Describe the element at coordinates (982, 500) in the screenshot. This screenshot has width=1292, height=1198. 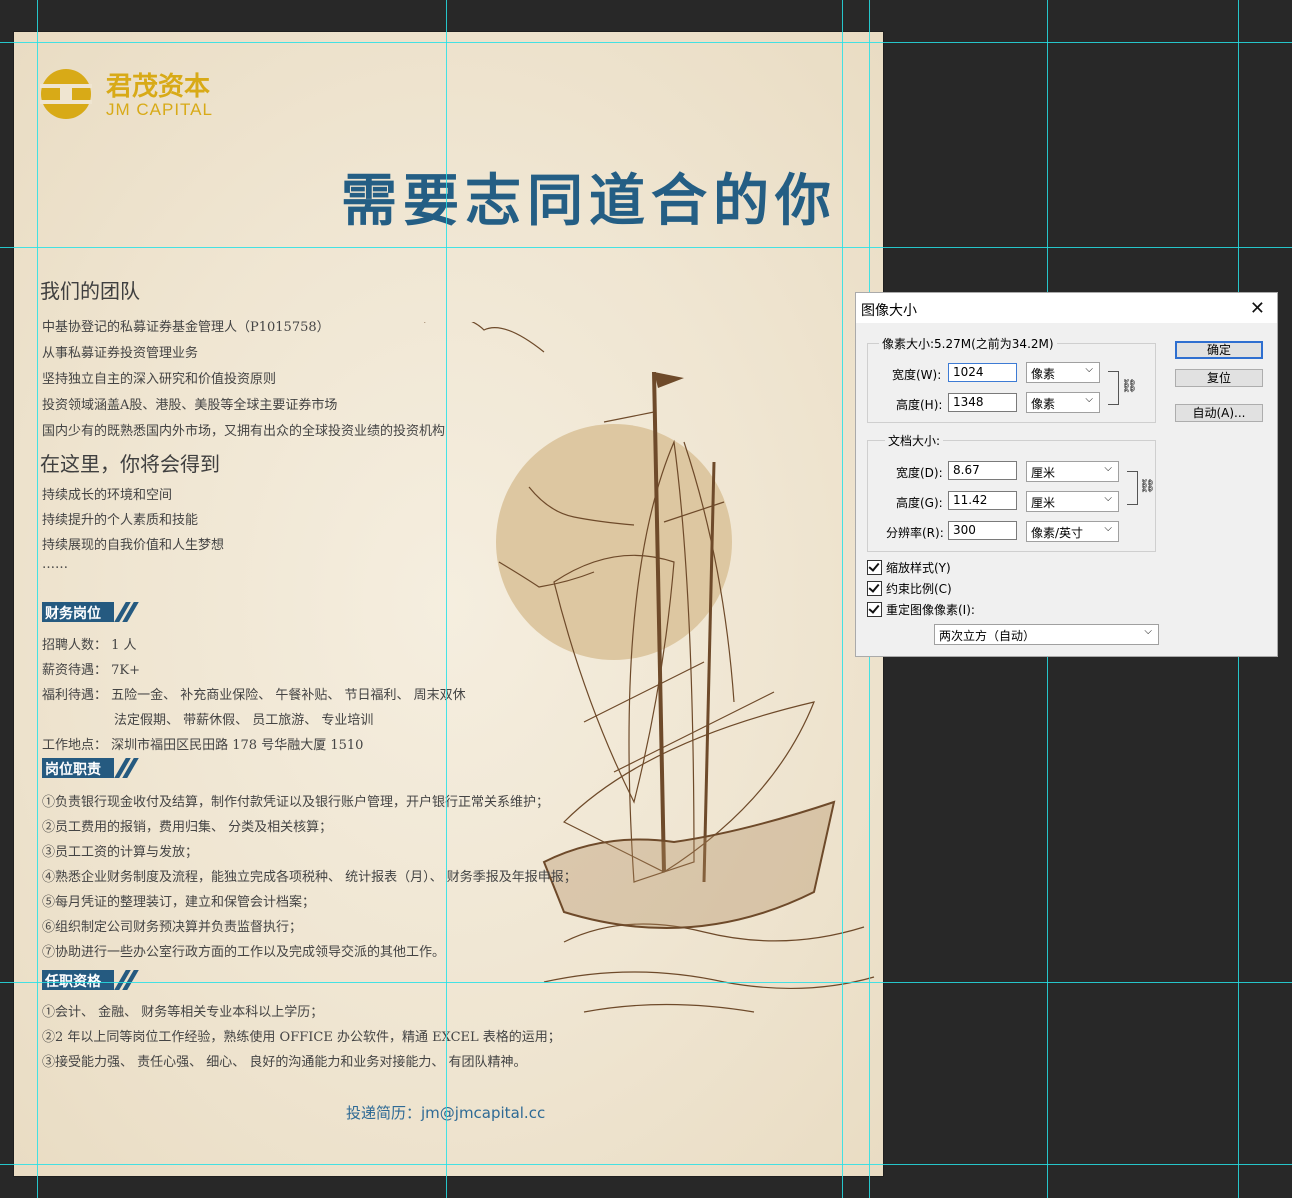
I see `doc-height-input: 11.42` at that location.